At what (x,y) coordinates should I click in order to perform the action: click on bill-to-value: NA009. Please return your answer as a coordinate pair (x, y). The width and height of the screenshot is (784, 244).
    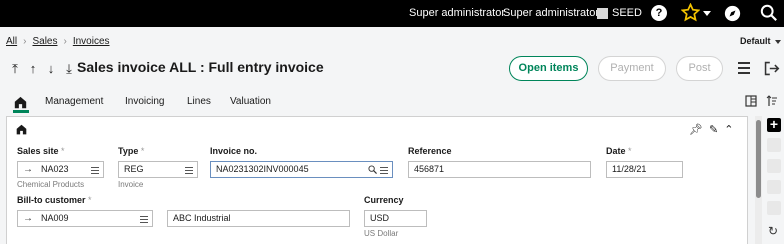
    Looking at the image, I should click on (55, 218).